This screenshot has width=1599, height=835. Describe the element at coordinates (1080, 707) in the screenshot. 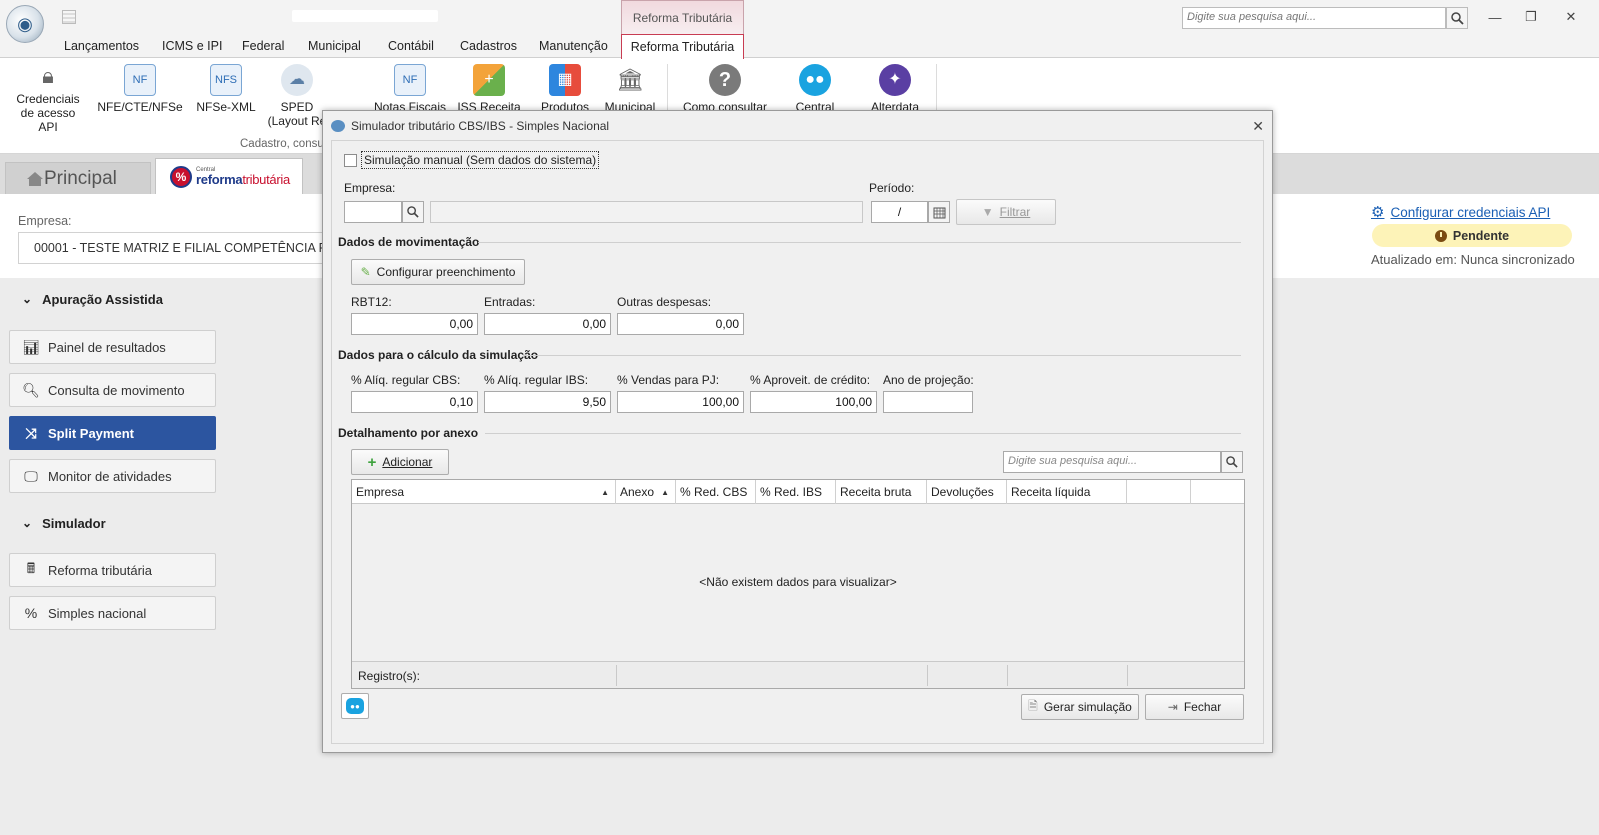

I see `gerar-simulacao-button: 🗎︎ Gerar simulação` at that location.